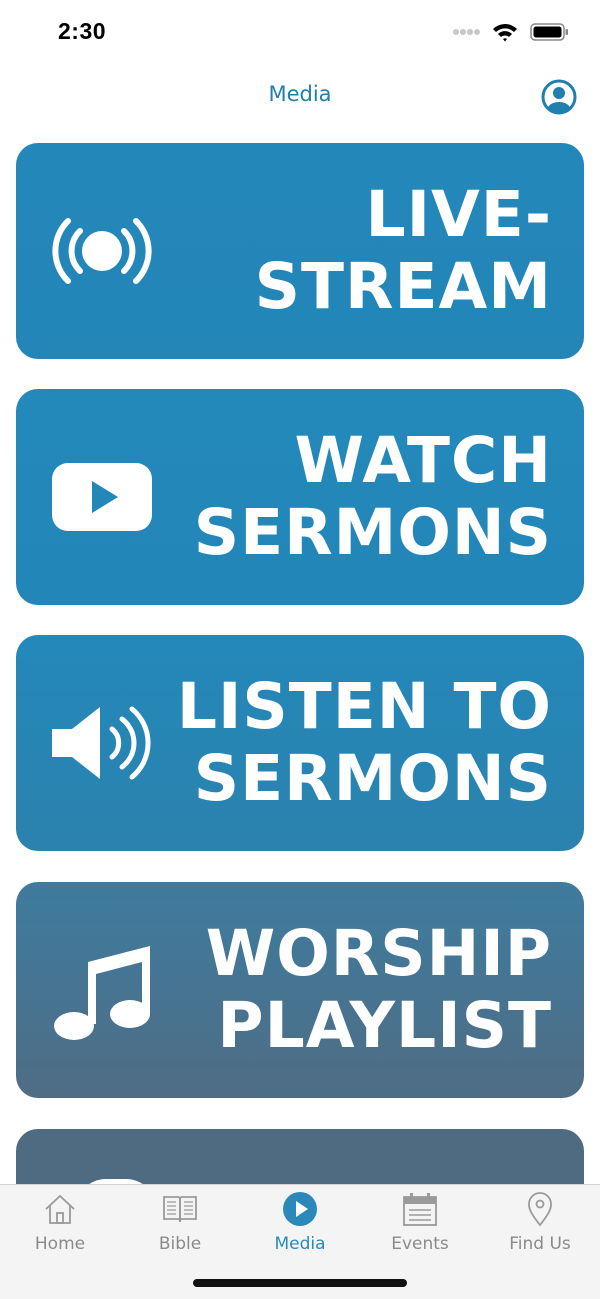  Describe the element at coordinates (300, 94) in the screenshot. I see `page-title: Media` at that location.